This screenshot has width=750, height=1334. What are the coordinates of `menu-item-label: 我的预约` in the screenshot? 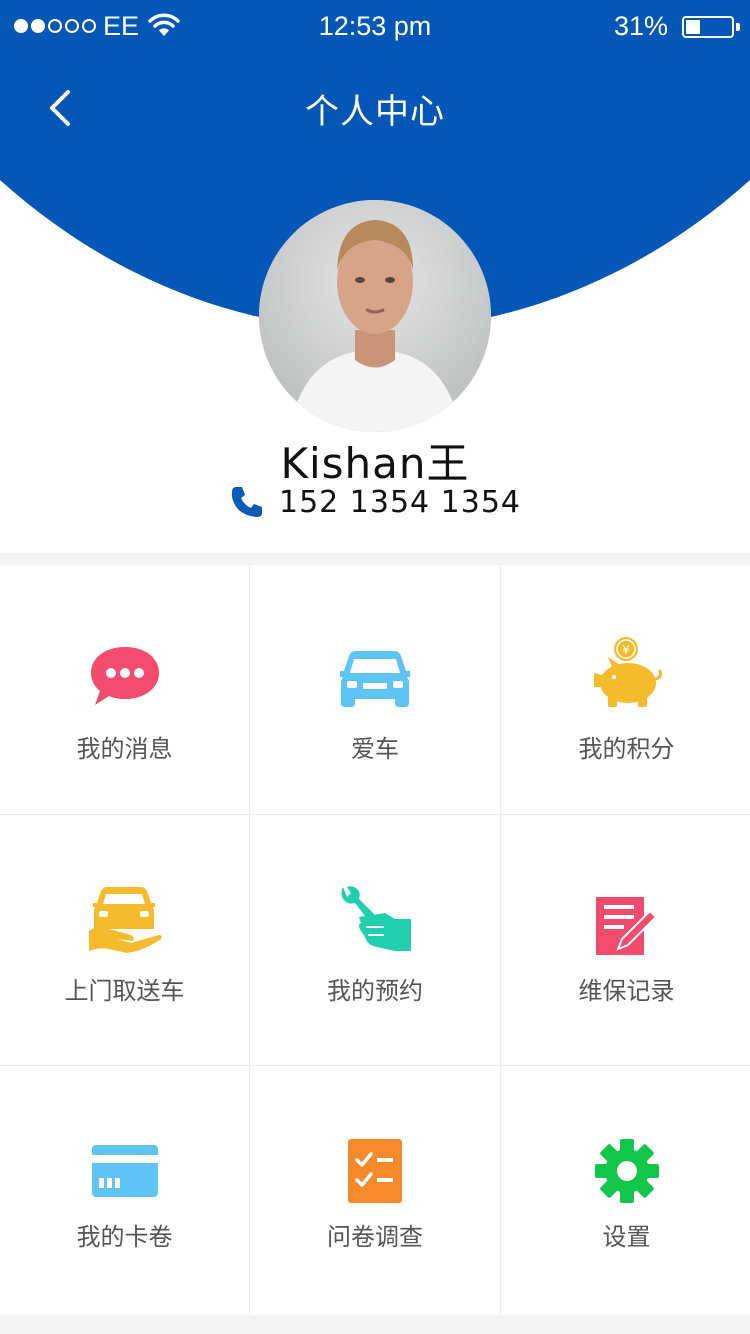 It's located at (375, 991).